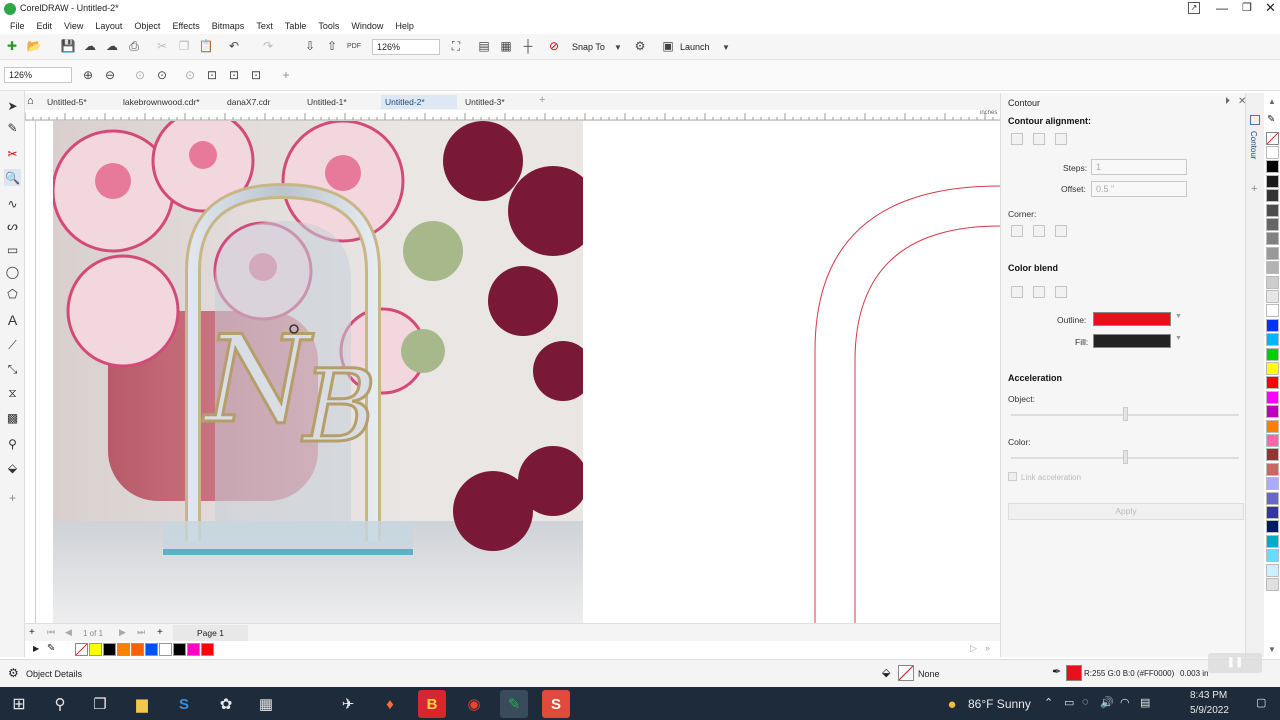  Describe the element at coordinates (12, 443) in the screenshot. I see `eyedropper-tool-icon: ⚲` at that location.